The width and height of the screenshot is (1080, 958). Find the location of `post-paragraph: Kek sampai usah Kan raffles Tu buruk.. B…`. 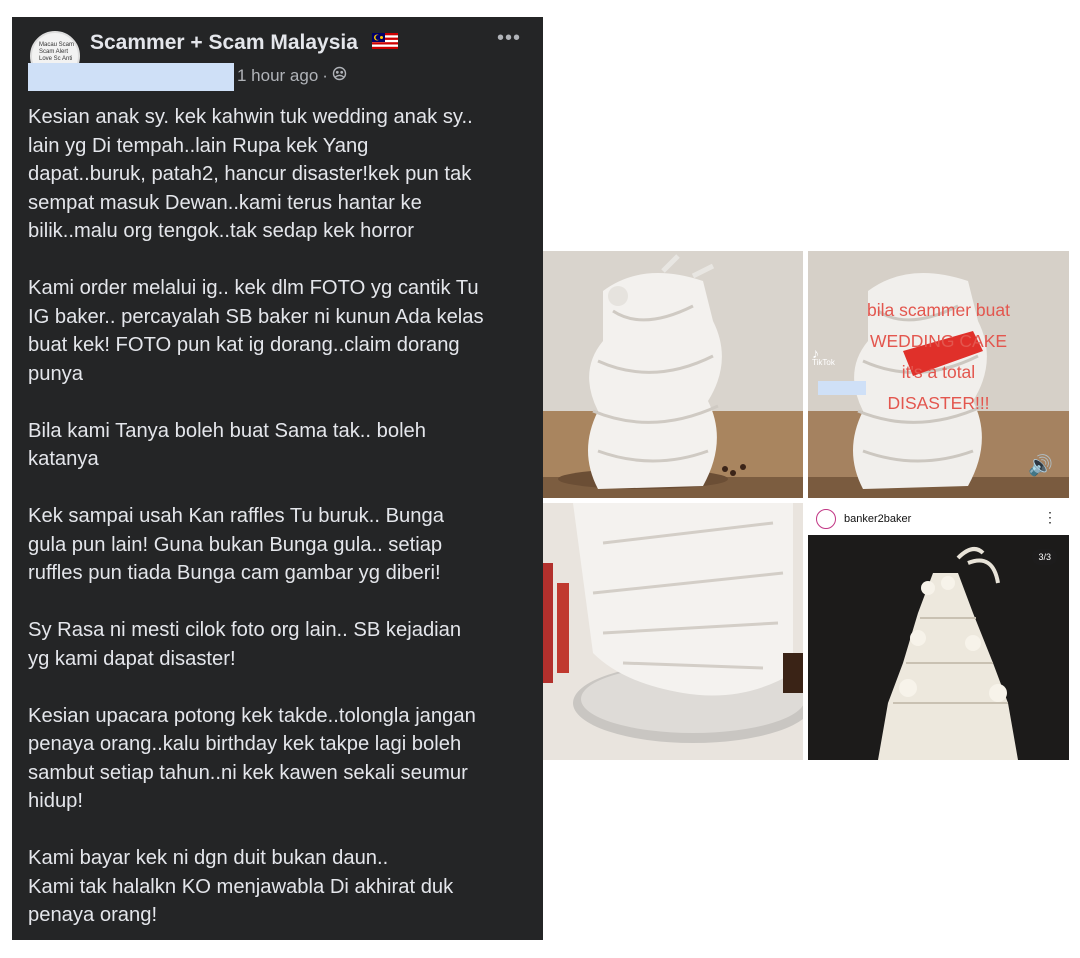

post-paragraph: Kek sampai usah Kan raffles Tu buruk.. B… is located at coordinates (236, 544).